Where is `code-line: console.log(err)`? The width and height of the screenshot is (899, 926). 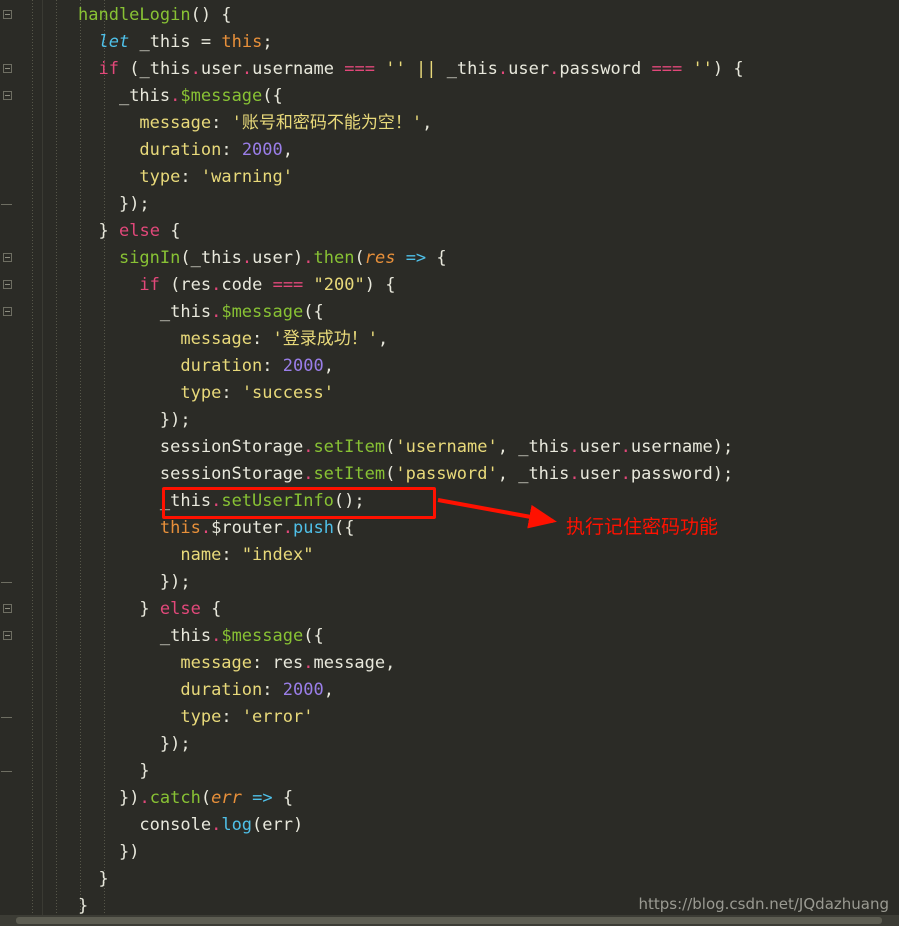 code-line: console.log(err) is located at coordinates (221, 825).